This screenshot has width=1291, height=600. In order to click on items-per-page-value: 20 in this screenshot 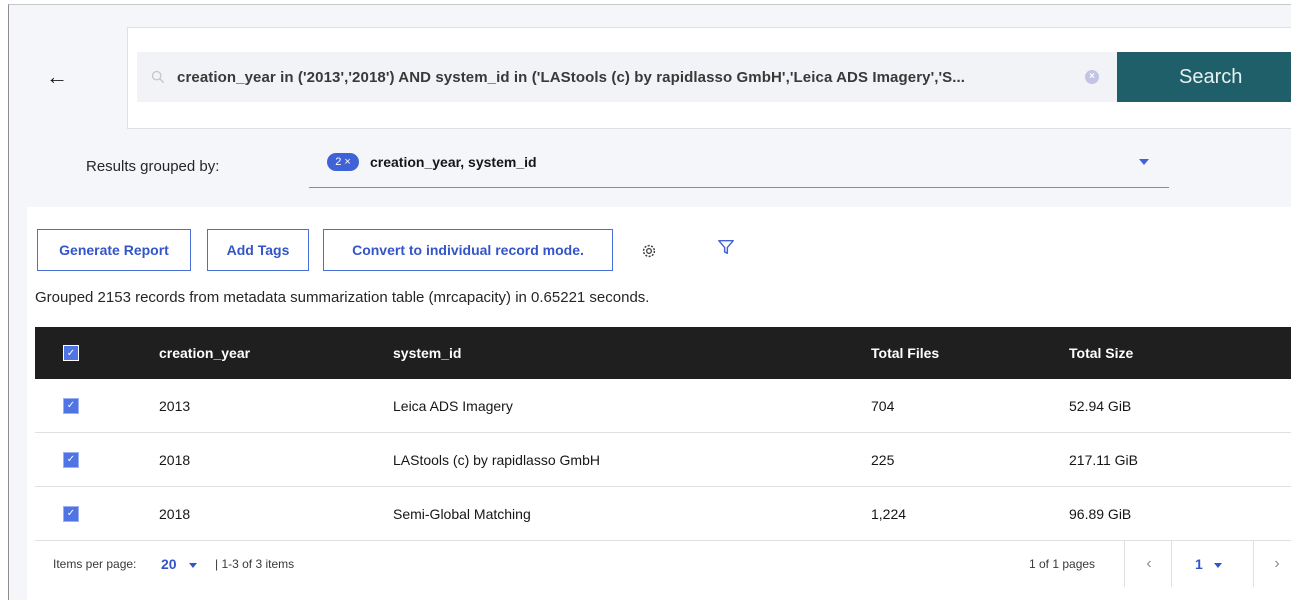, I will do `click(169, 564)`.